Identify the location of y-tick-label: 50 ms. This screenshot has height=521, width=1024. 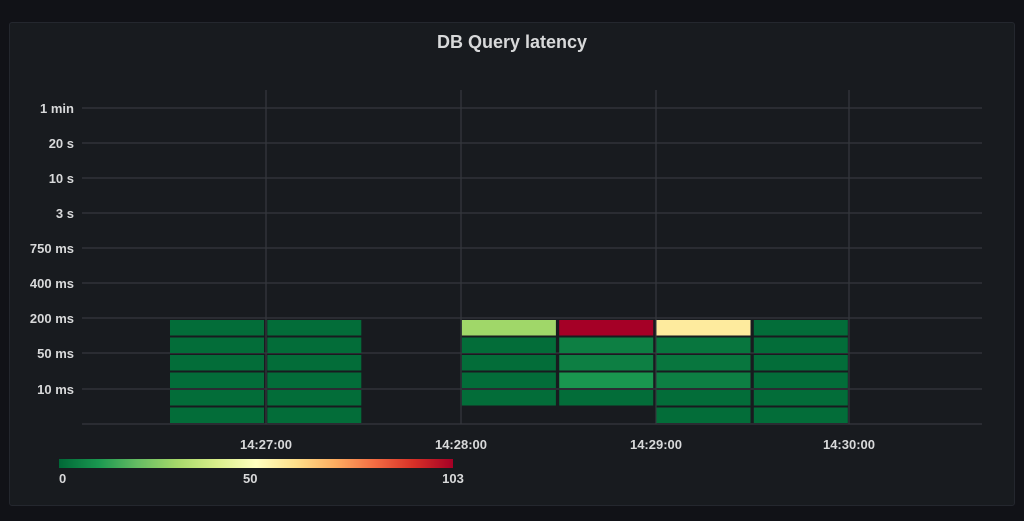
(55, 353).